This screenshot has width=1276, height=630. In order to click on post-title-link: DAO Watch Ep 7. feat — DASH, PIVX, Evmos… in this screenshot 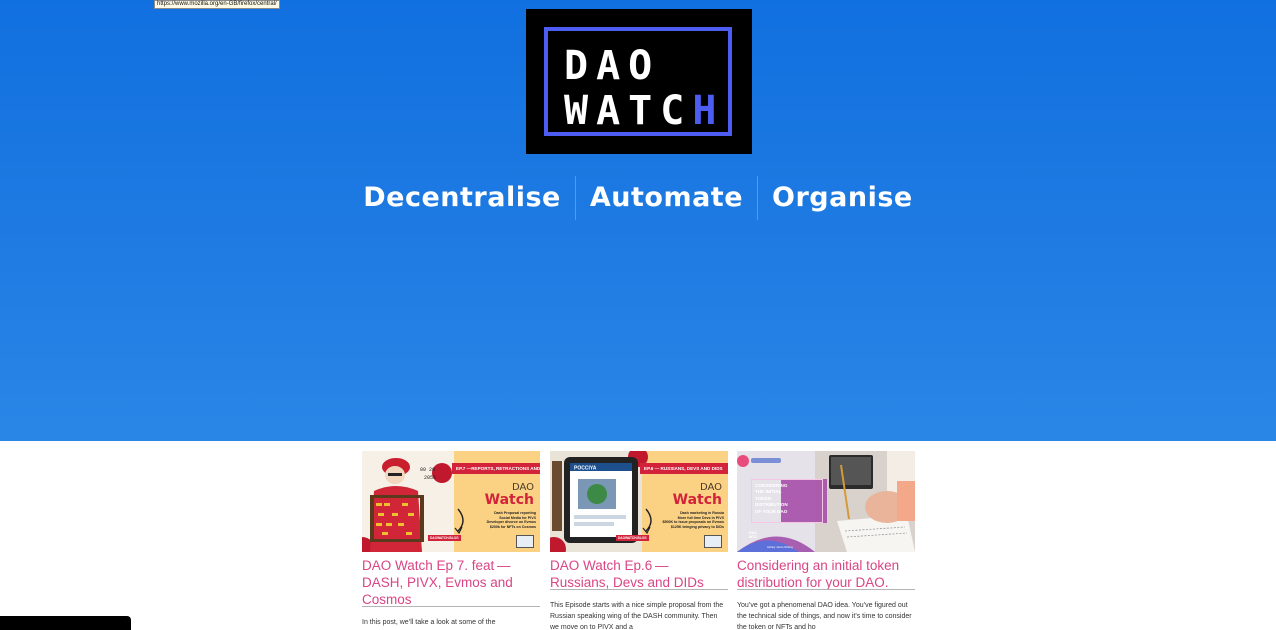, I will do `click(451, 582)`.